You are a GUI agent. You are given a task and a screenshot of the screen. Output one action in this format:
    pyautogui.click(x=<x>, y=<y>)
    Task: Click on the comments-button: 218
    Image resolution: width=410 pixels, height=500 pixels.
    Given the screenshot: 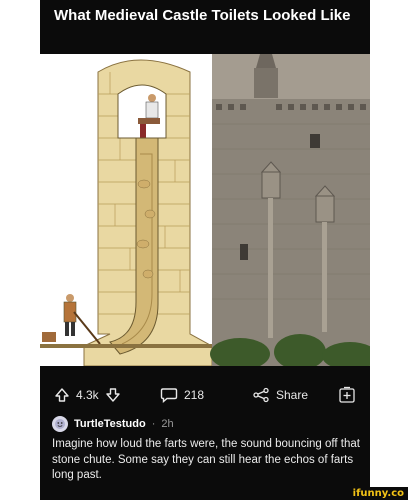 What is the action you would take?
    pyautogui.click(x=182, y=395)
    